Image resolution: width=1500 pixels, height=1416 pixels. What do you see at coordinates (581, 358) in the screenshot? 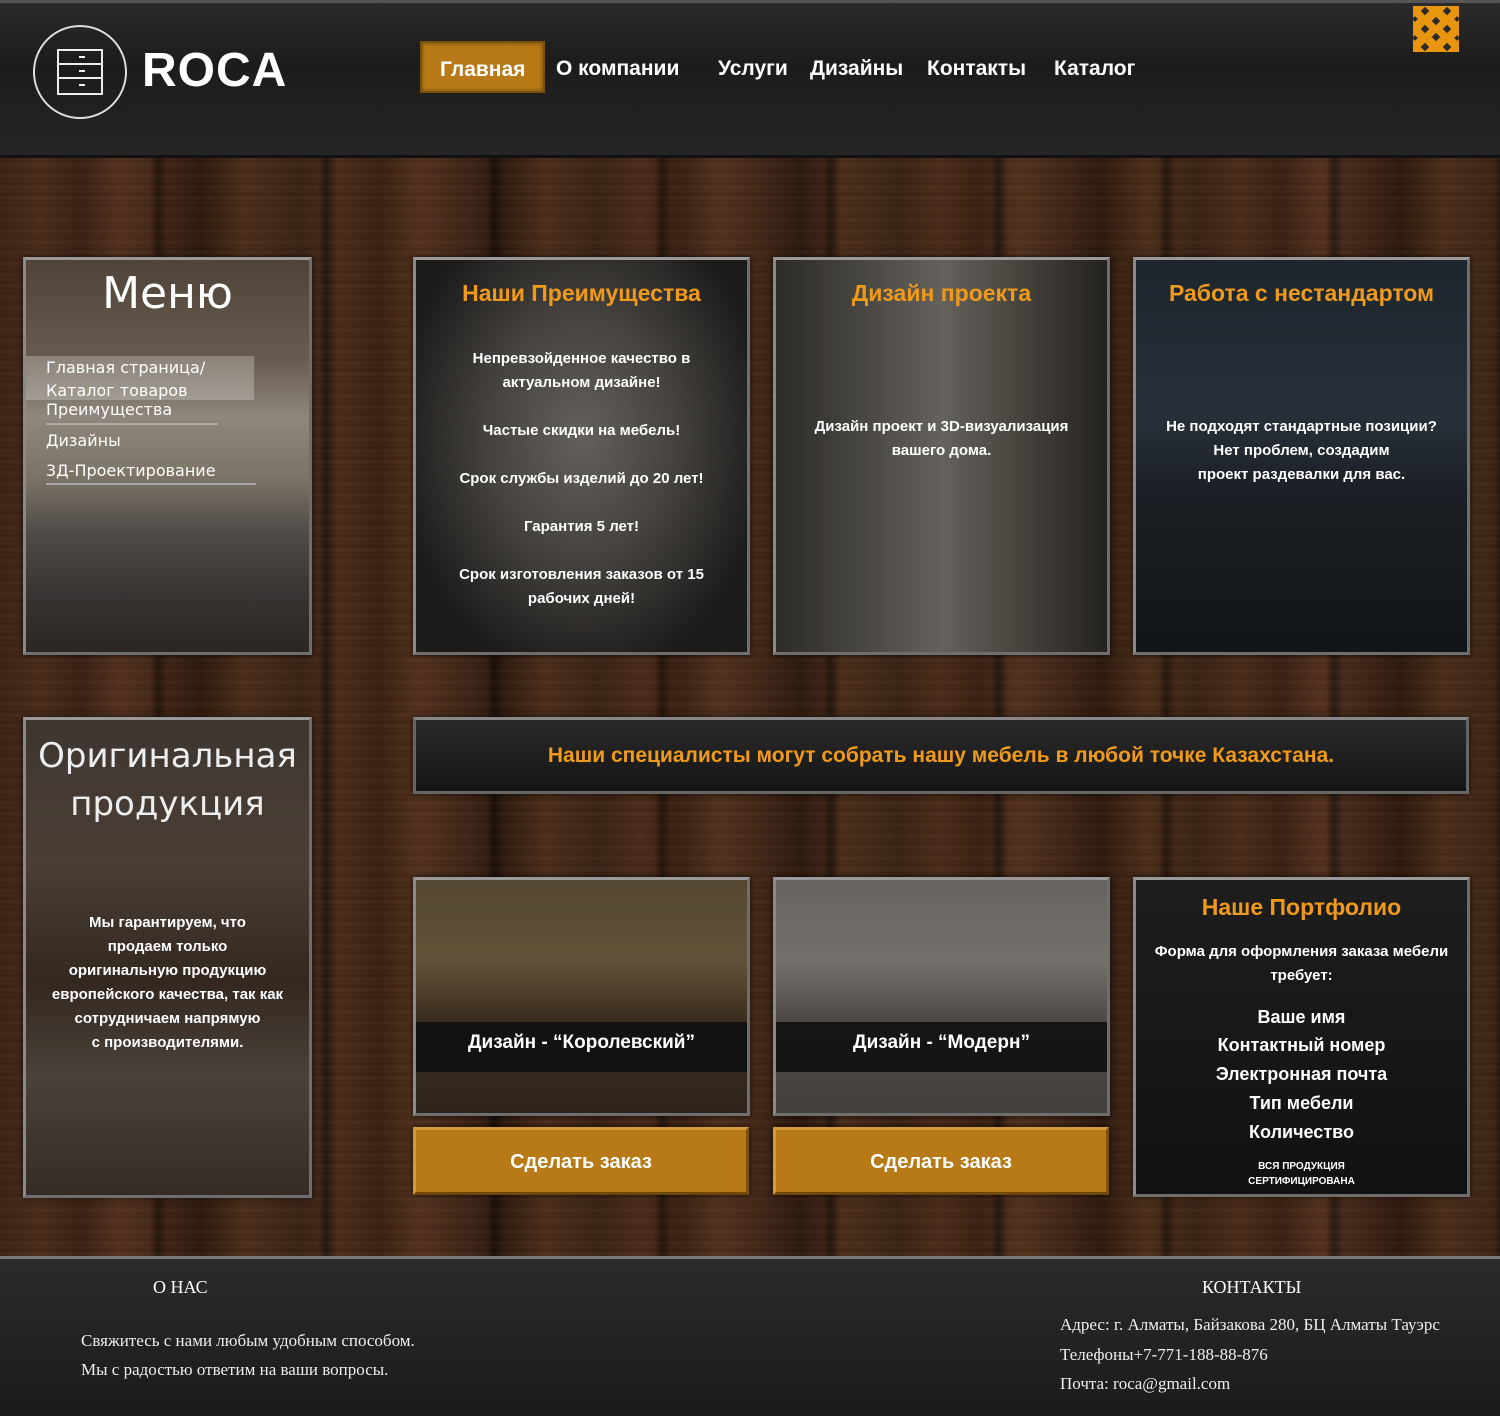
I see `advantage-line: Непревзойденное качество в` at bounding box center [581, 358].